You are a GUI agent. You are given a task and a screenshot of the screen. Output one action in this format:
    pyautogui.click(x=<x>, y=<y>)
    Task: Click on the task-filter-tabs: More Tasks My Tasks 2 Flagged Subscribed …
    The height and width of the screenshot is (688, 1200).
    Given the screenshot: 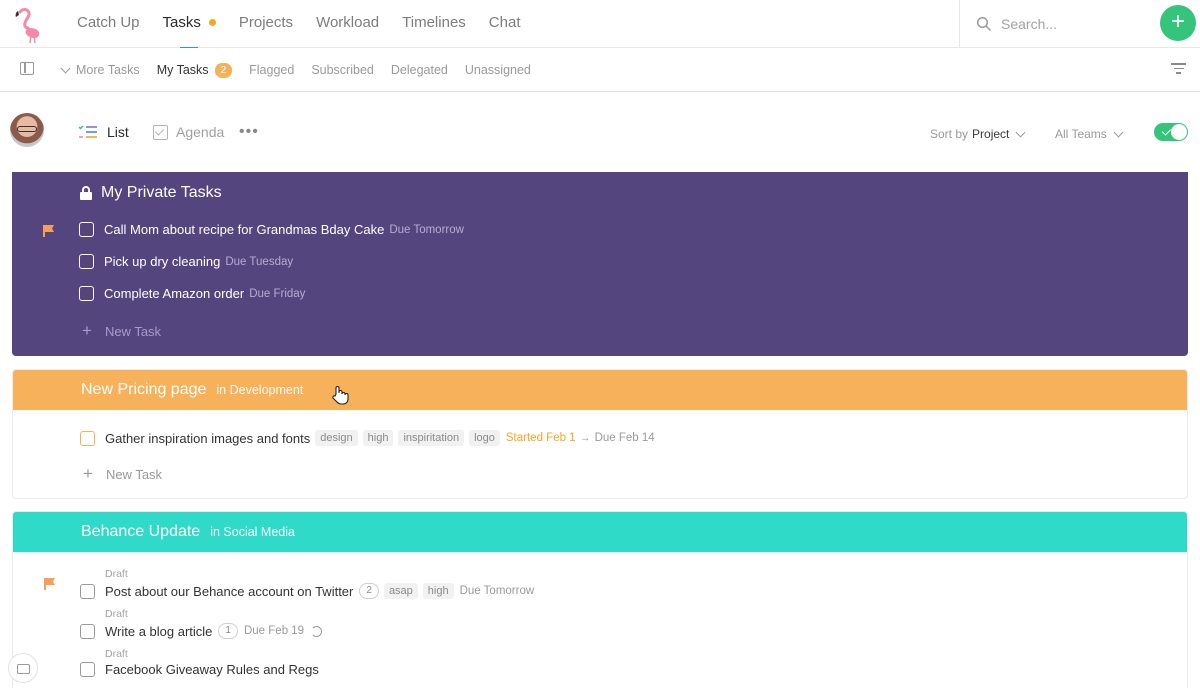 What is the action you would take?
    pyautogui.click(x=304, y=70)
    